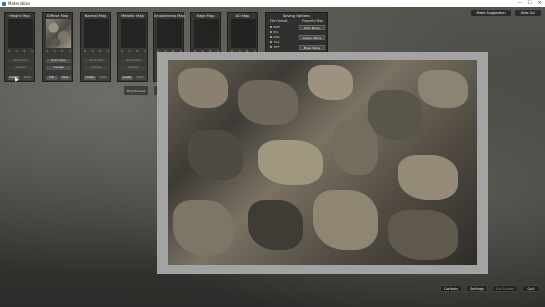 This screenshot has width=545, height=307. Describe the element at coordinates (275, 27) in the screenshot. I see `format-bmp-radio: BMP` at that location.